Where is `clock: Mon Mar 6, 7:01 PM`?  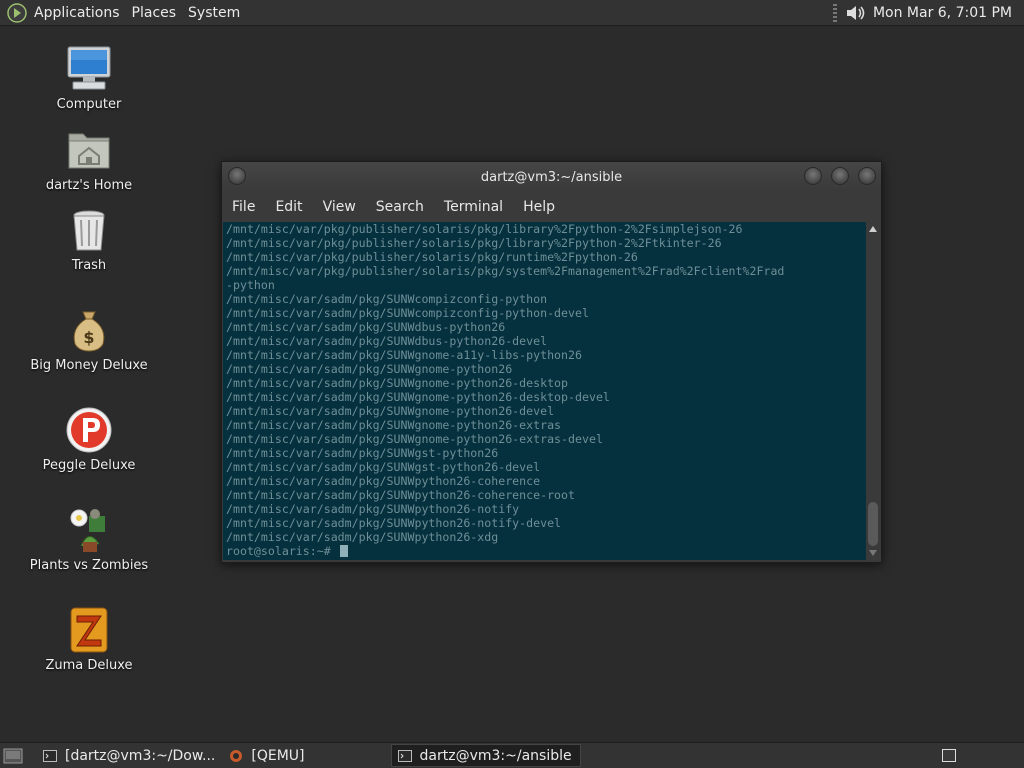 clock: Mon Mar 6, 7:01 PM is located at coordinates (945, 13).